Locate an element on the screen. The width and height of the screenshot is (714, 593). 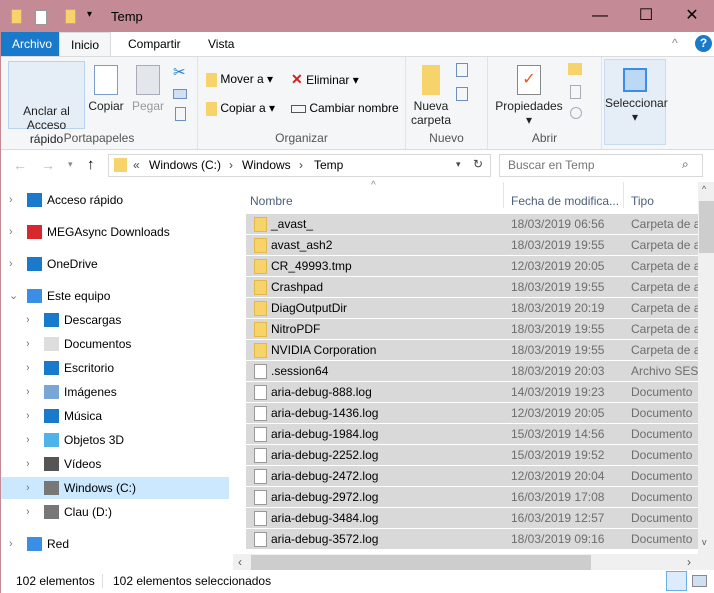
tab-vista: Vista is located at coordinates (221, 44).